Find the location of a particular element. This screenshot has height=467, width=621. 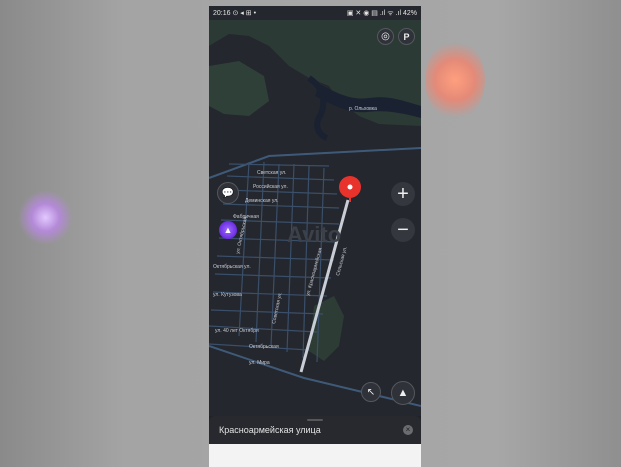

close-button: × is located at coordinates (408, 430).